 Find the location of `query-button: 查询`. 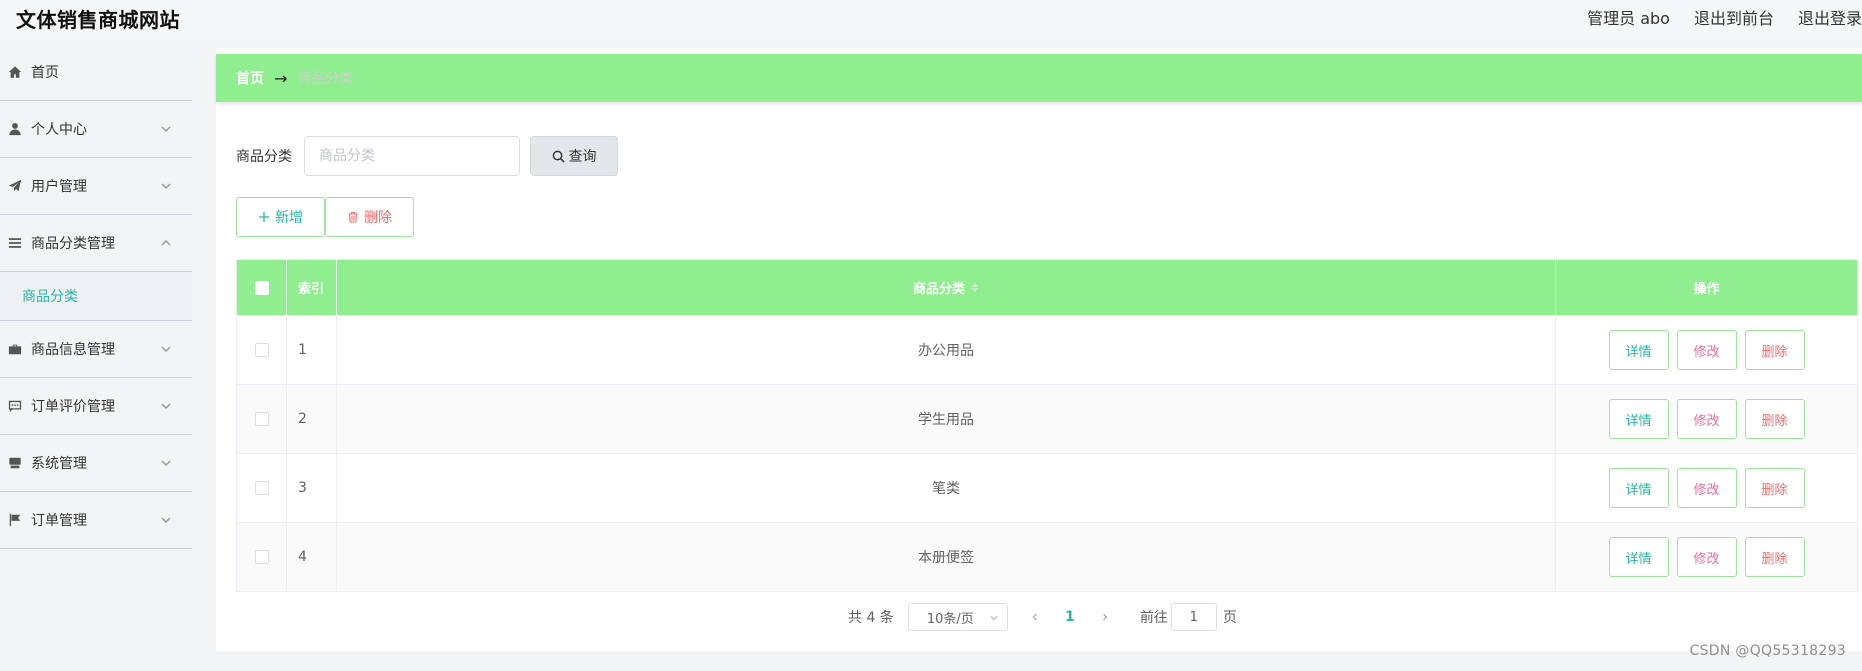

query-button: 查询 is located at coordinates (574, 156).